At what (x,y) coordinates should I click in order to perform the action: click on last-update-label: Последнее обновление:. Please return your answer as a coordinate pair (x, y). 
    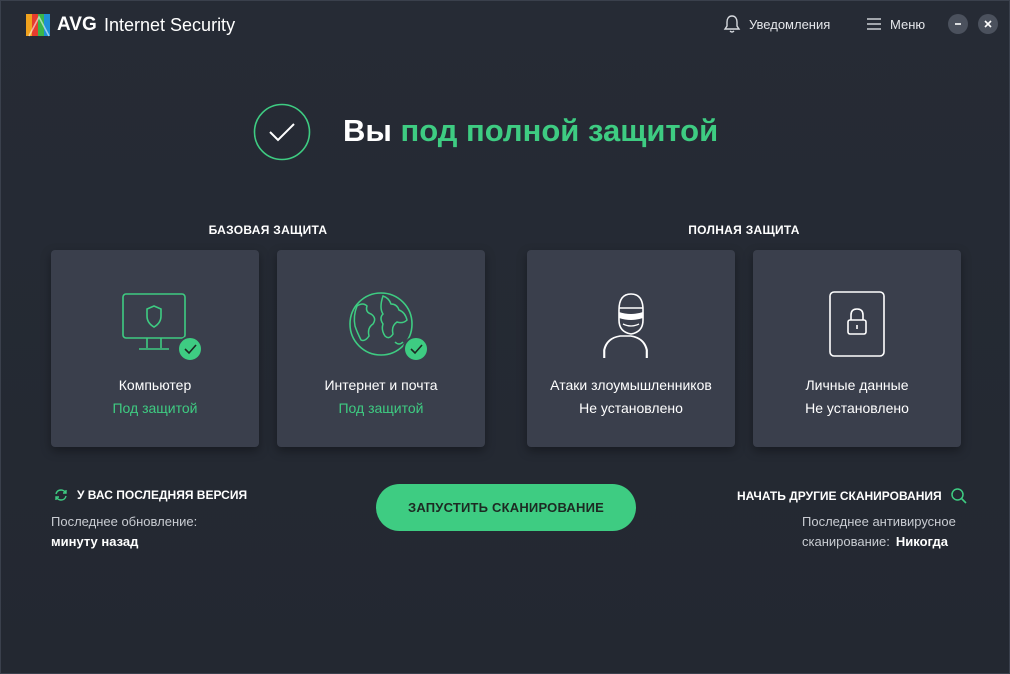
    Looking at the image, I should click on (124, 521).